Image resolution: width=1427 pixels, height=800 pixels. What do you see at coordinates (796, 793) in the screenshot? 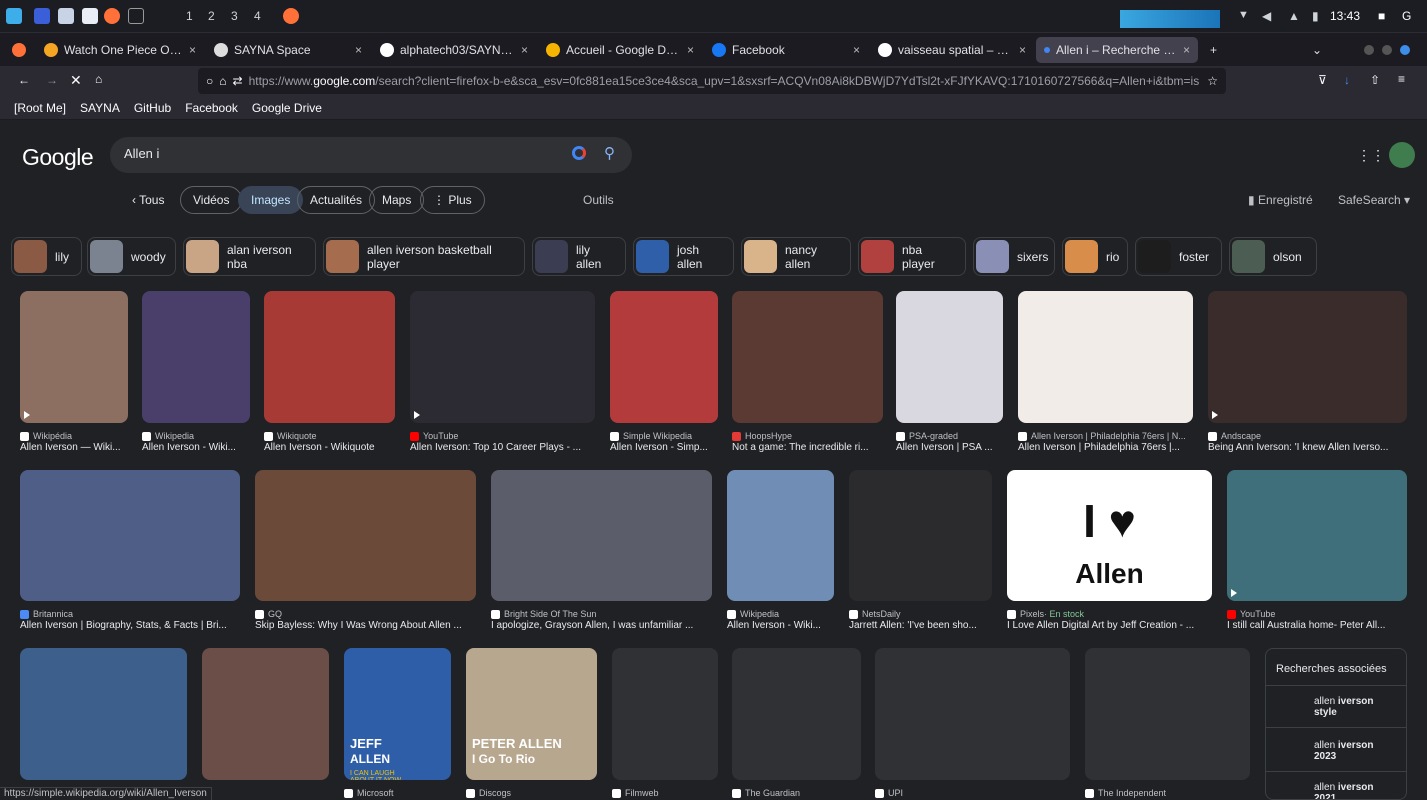
I see `source-label: The Guardian` at bounding box center [796, 793].